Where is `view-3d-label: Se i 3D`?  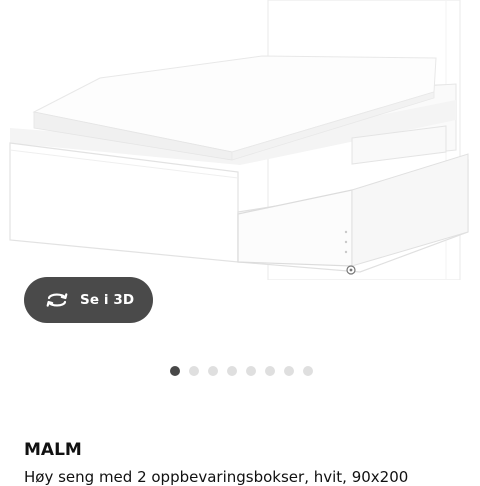
view-3d-label: Se i 3D is located at coordinates (107, 300).